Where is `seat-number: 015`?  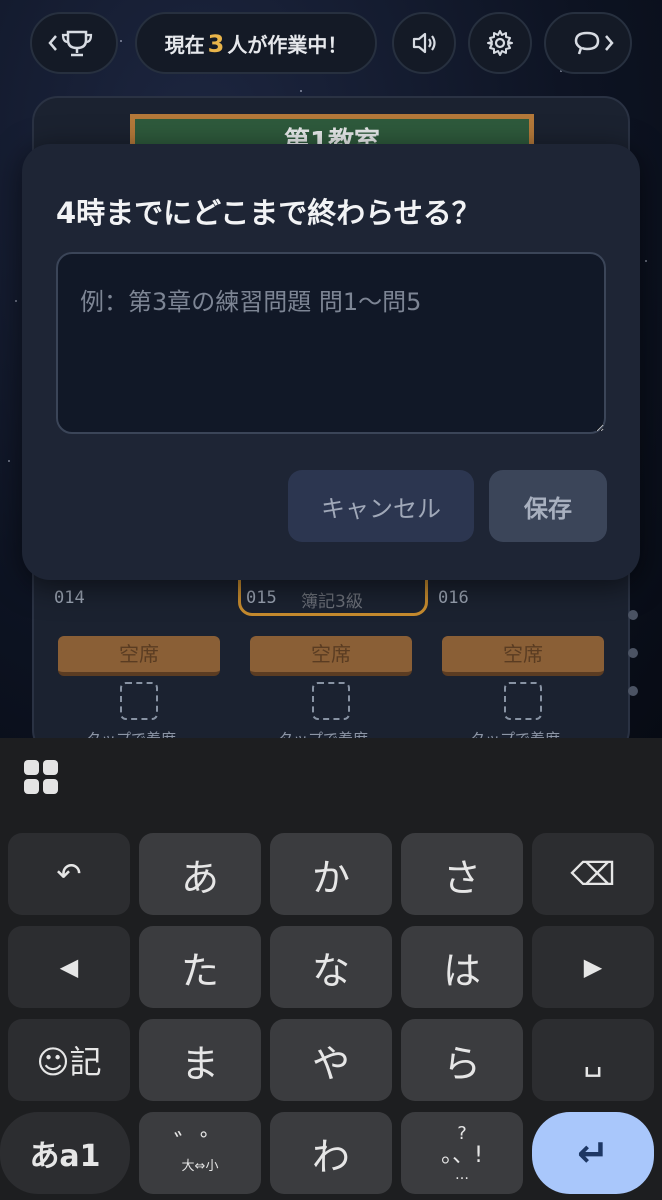 seat-number: 015 is located at coordinates (261, 598).